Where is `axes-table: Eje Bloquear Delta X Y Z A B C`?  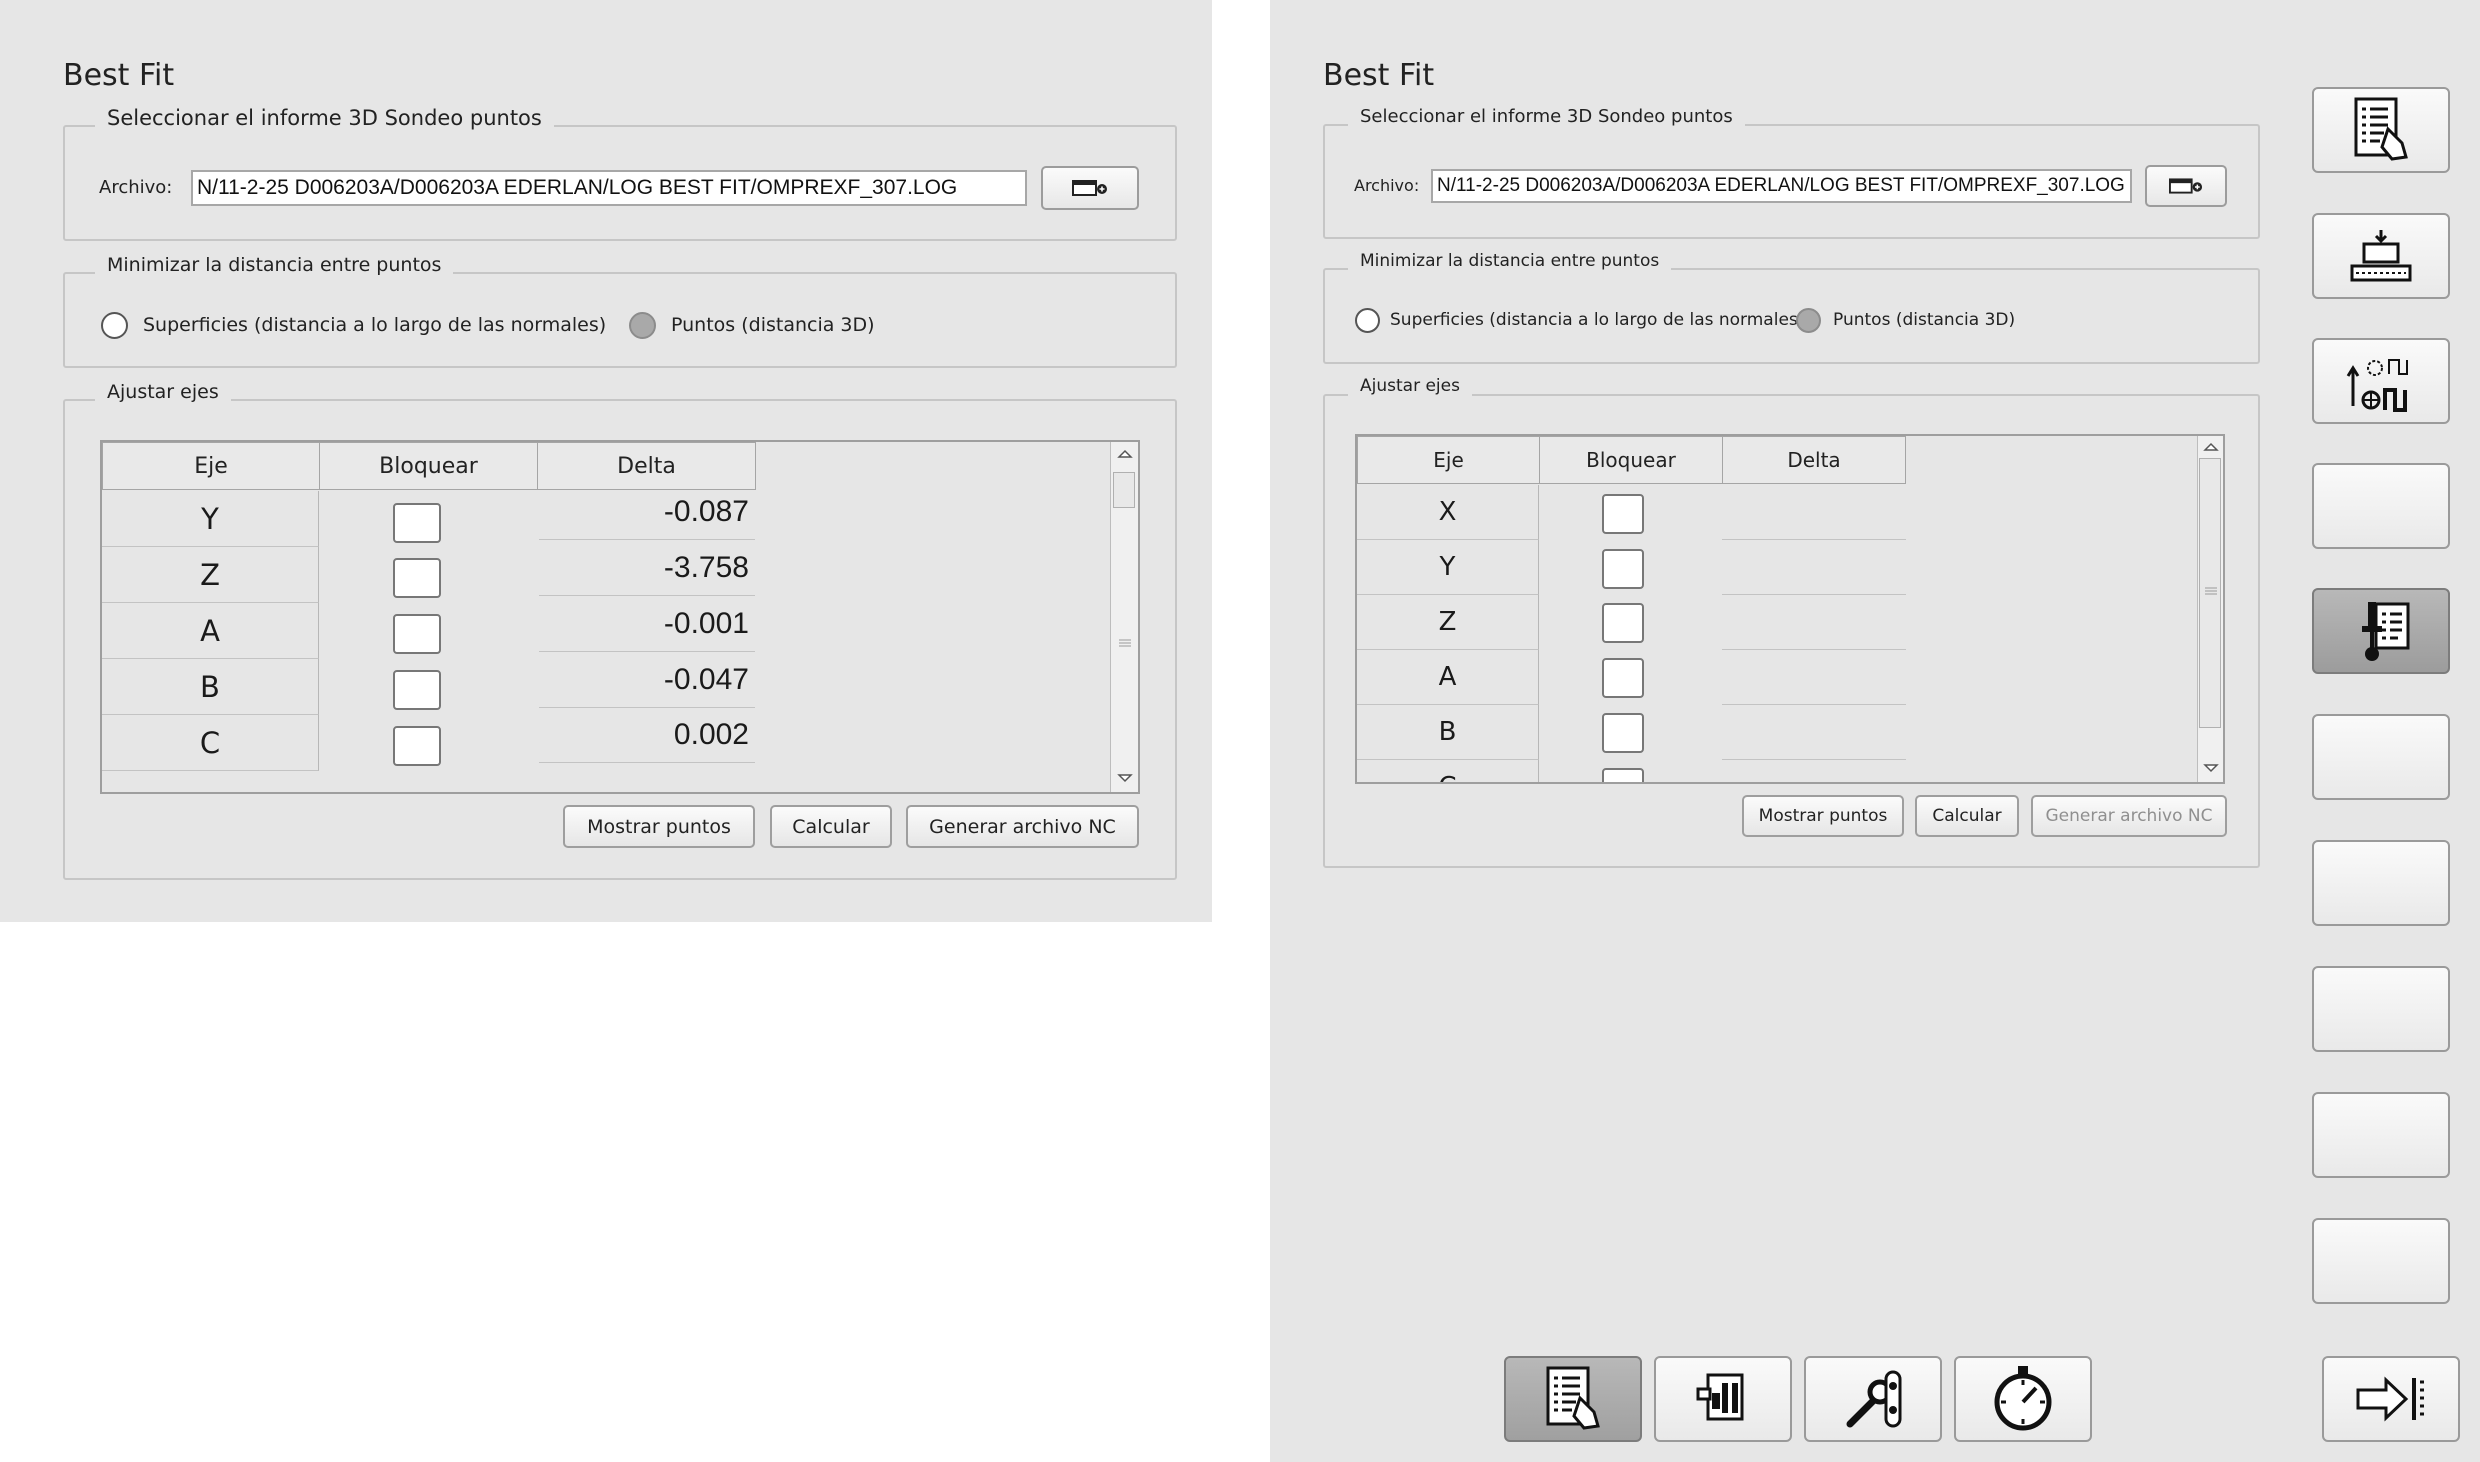 axes-table: Eje Bloquear Delta X Y Z A B C is located at coordinates (1790, 609).